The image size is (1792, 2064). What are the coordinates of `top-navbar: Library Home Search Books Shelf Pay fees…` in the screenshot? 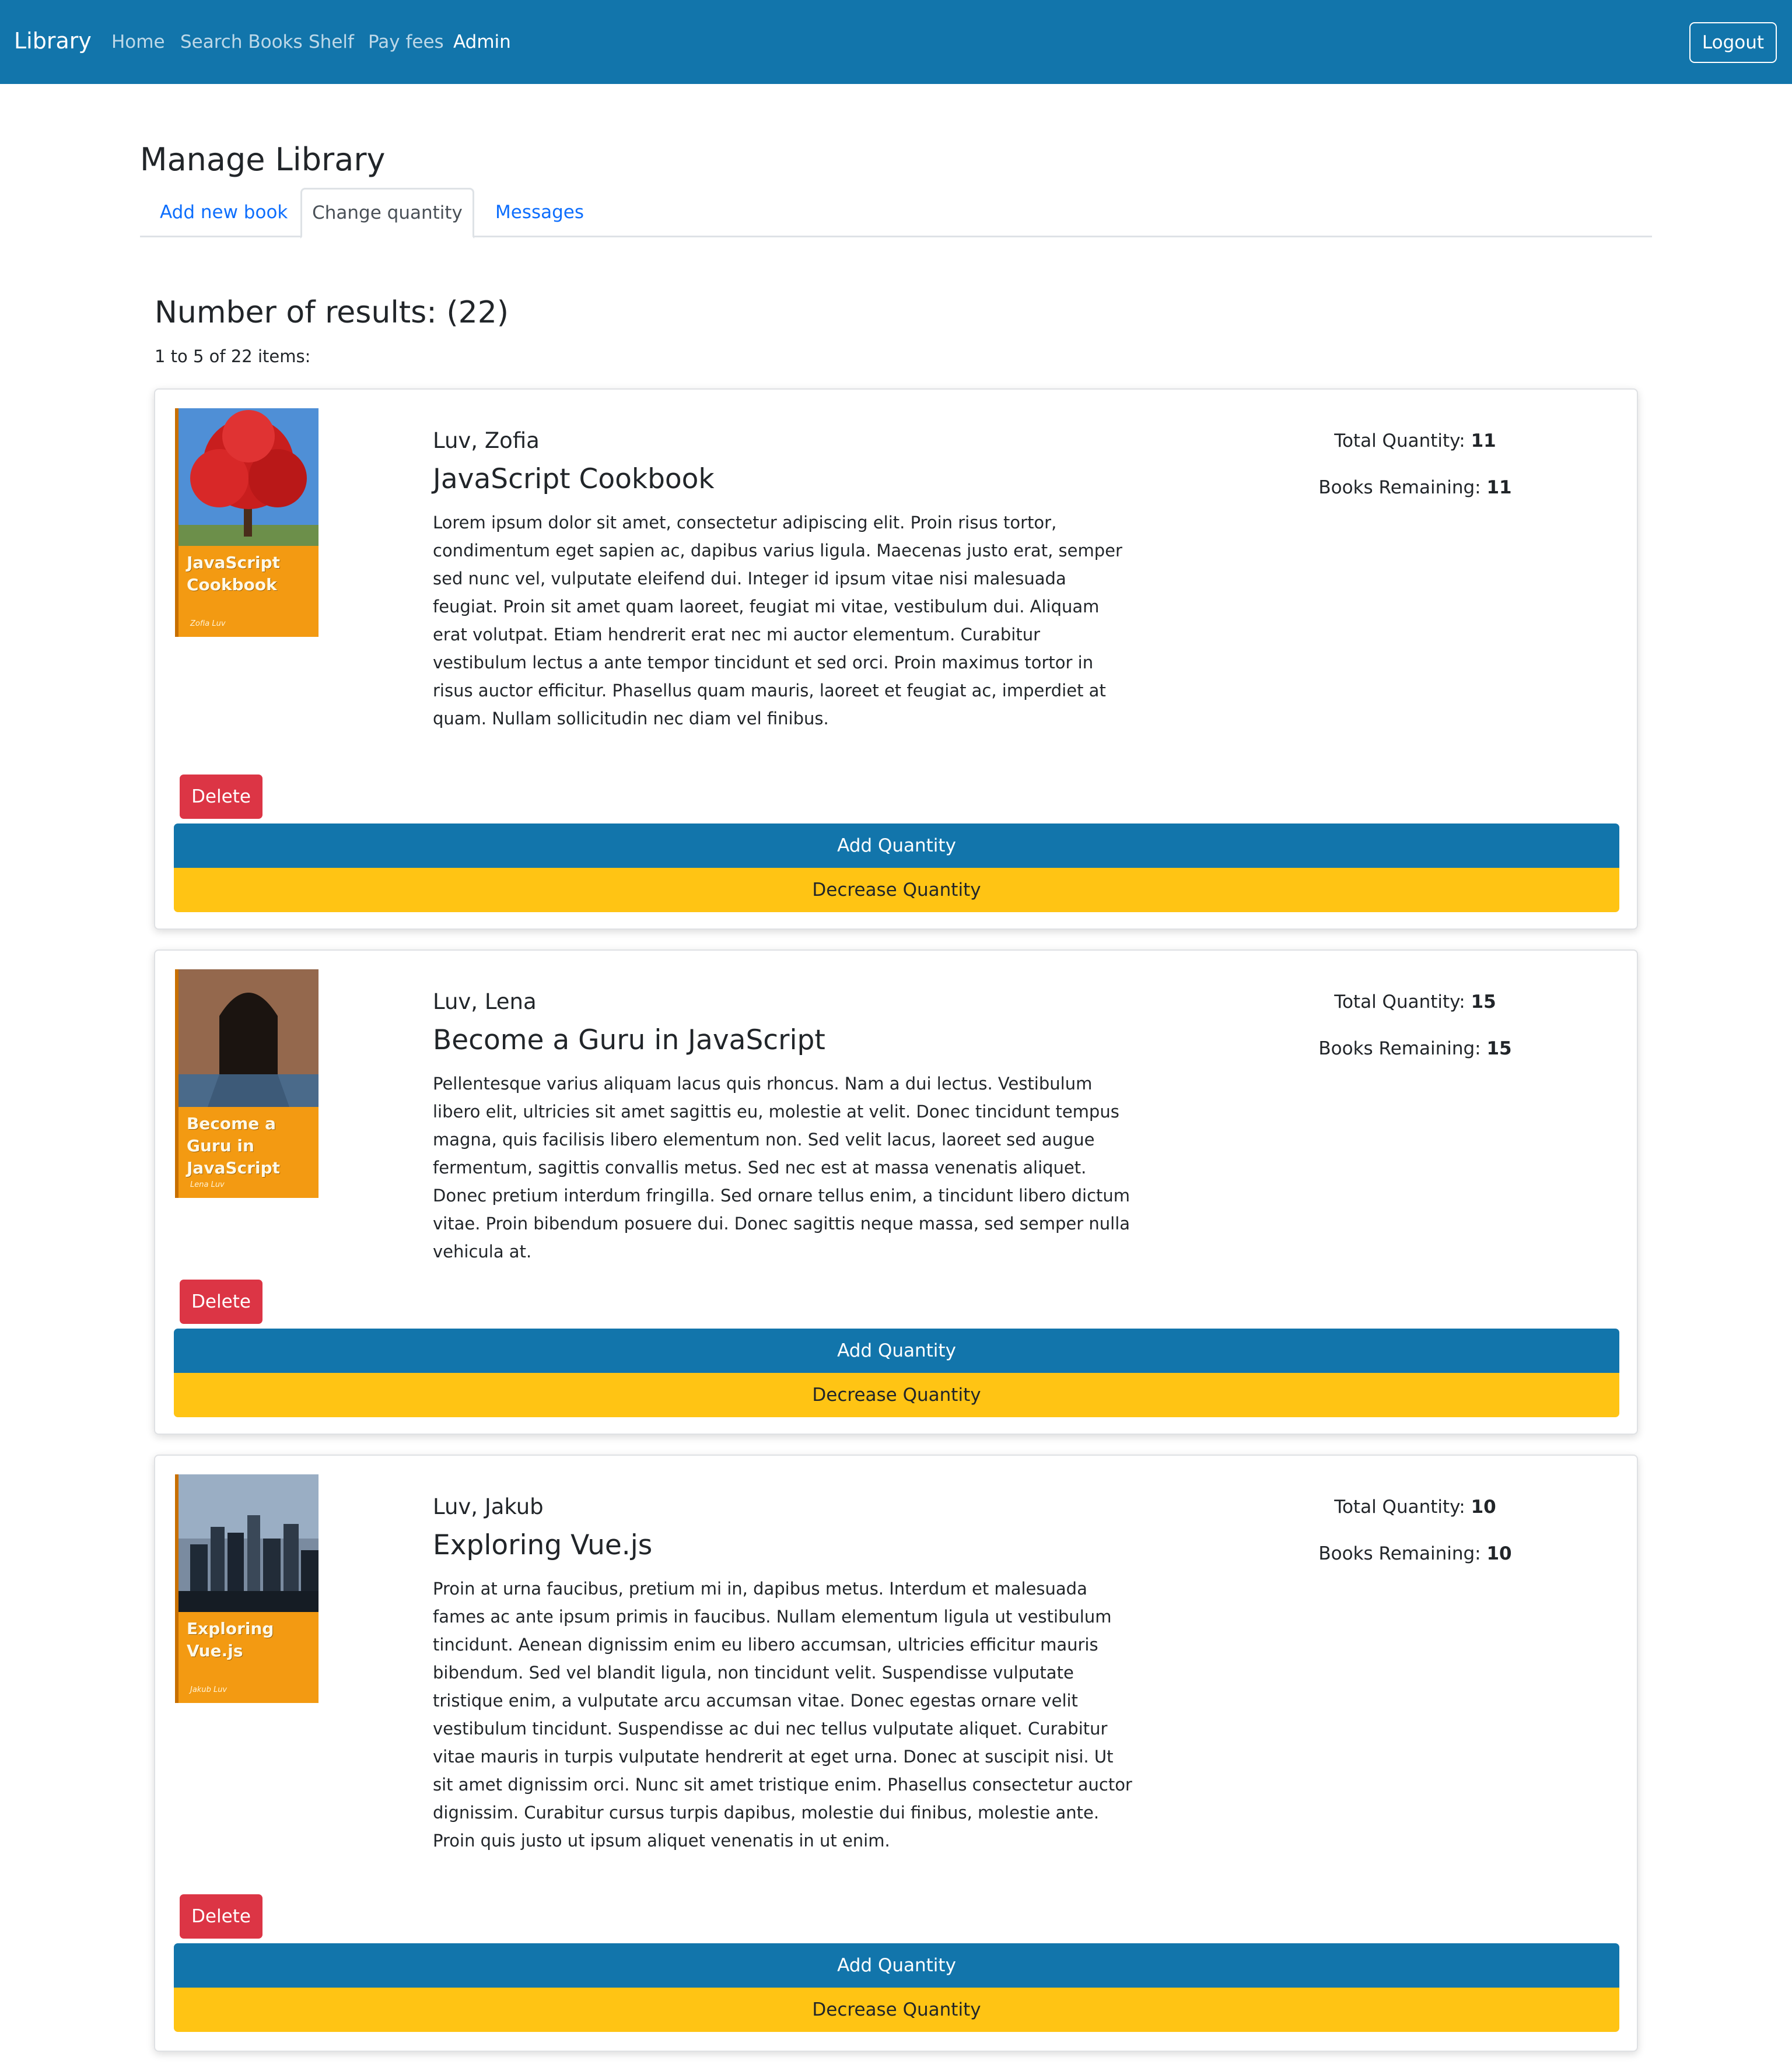 It's located at (896, 42).